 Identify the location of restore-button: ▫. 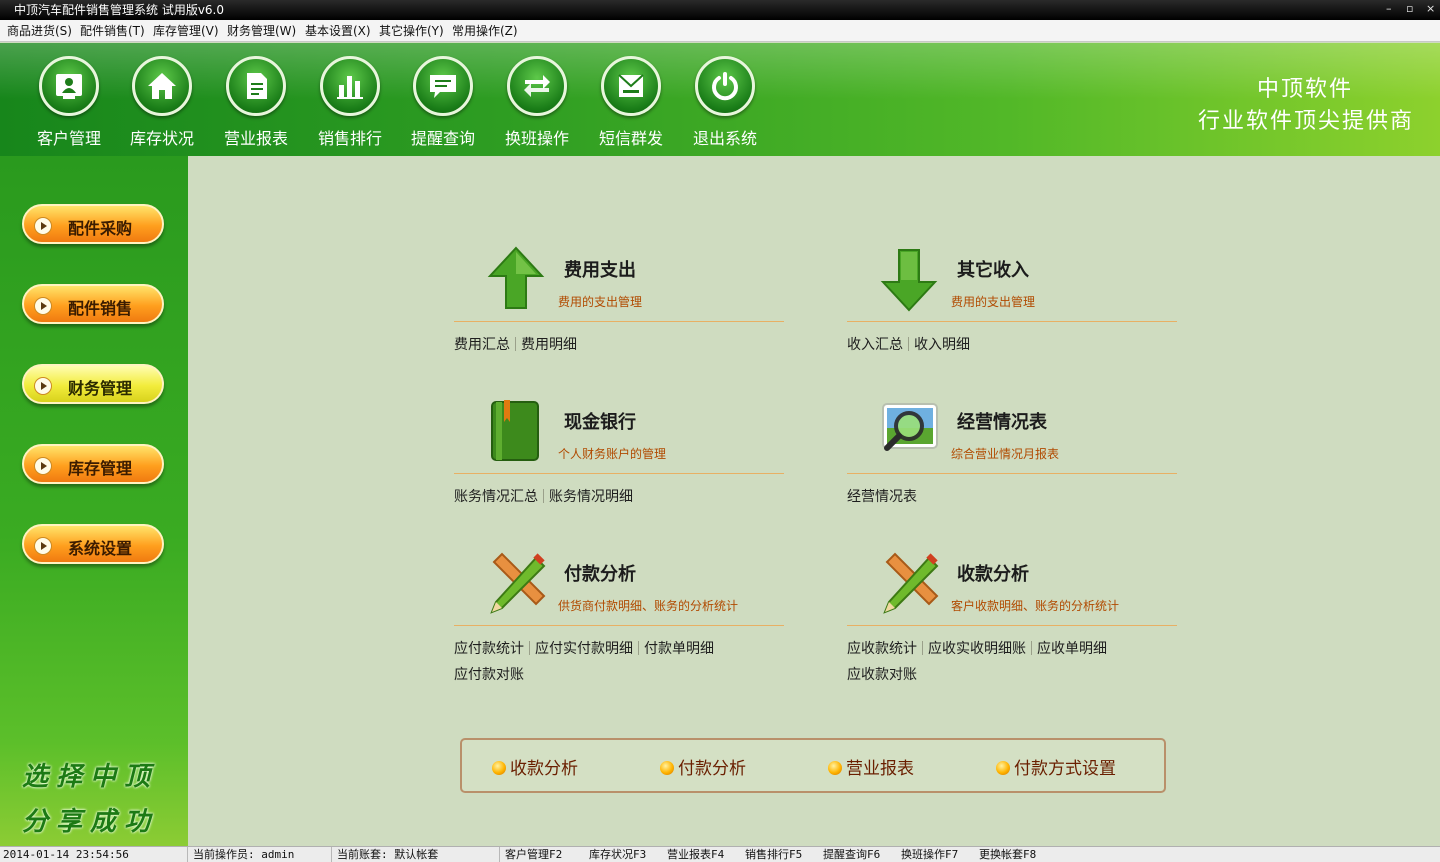
(1409, 9).